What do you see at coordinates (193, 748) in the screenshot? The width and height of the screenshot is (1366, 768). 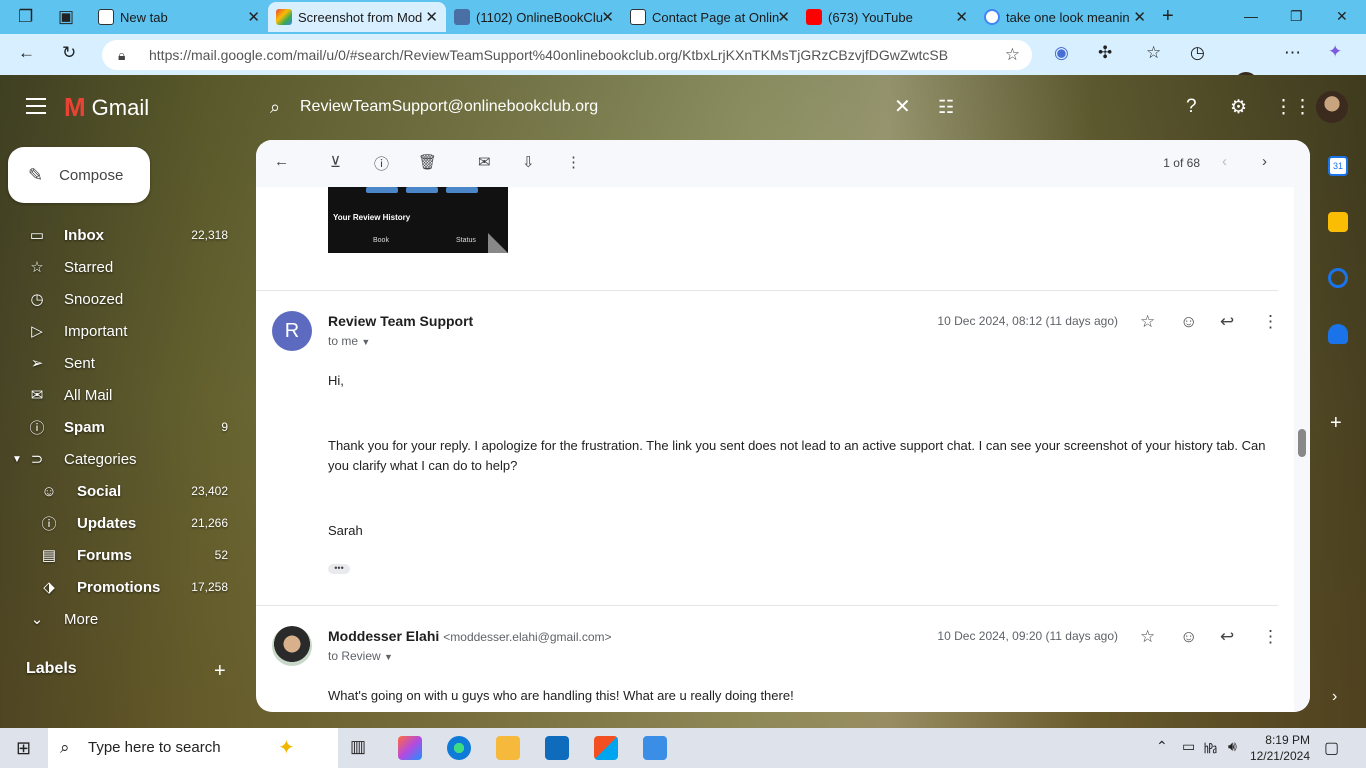 I see `taskbar-search: ⌕ Type here to search ✦` at bounding box center [193, 748].